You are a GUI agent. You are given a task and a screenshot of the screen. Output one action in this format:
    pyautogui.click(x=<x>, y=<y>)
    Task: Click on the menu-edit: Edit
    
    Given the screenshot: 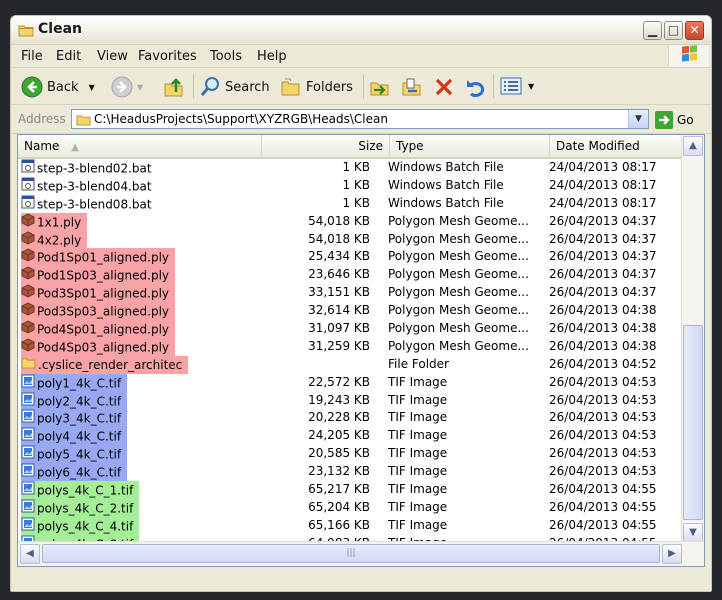 What is the action you would take?
    pyautogui.click(x=68, y=56)
    